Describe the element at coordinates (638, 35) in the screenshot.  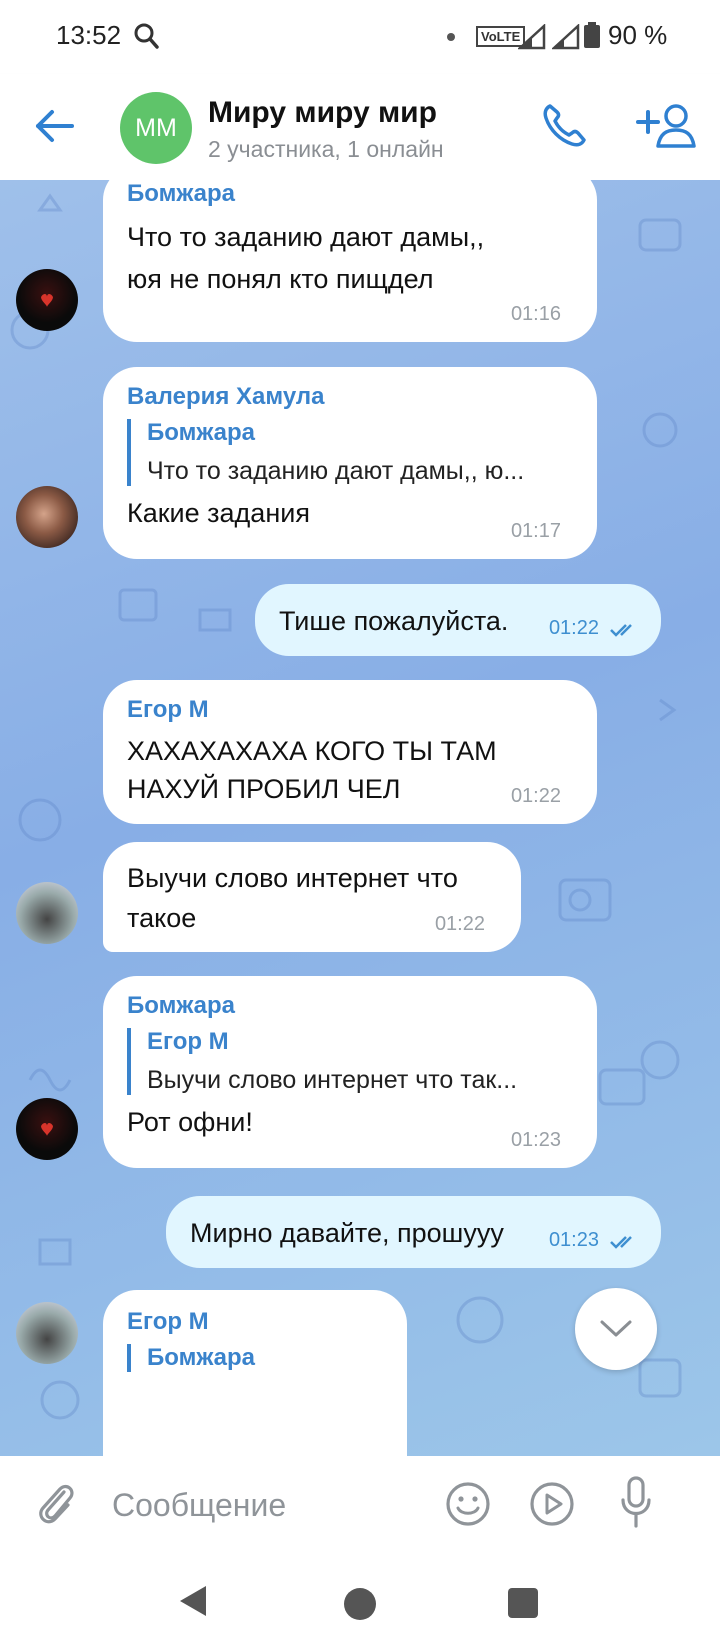
I see `battery-percent: 90 %` at that location.